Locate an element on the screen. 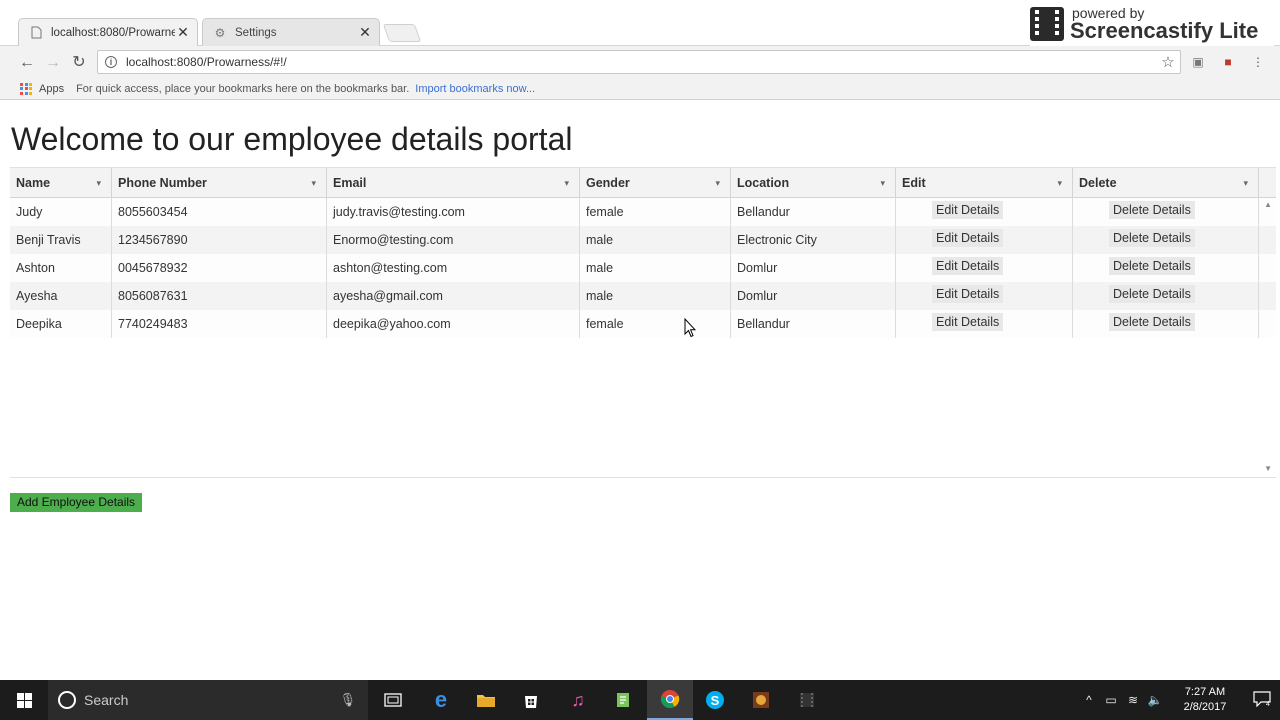 This screenshot has width=1280, height=720. cell-email: ayesha@gmail.com is located at coordinates (453, 296).